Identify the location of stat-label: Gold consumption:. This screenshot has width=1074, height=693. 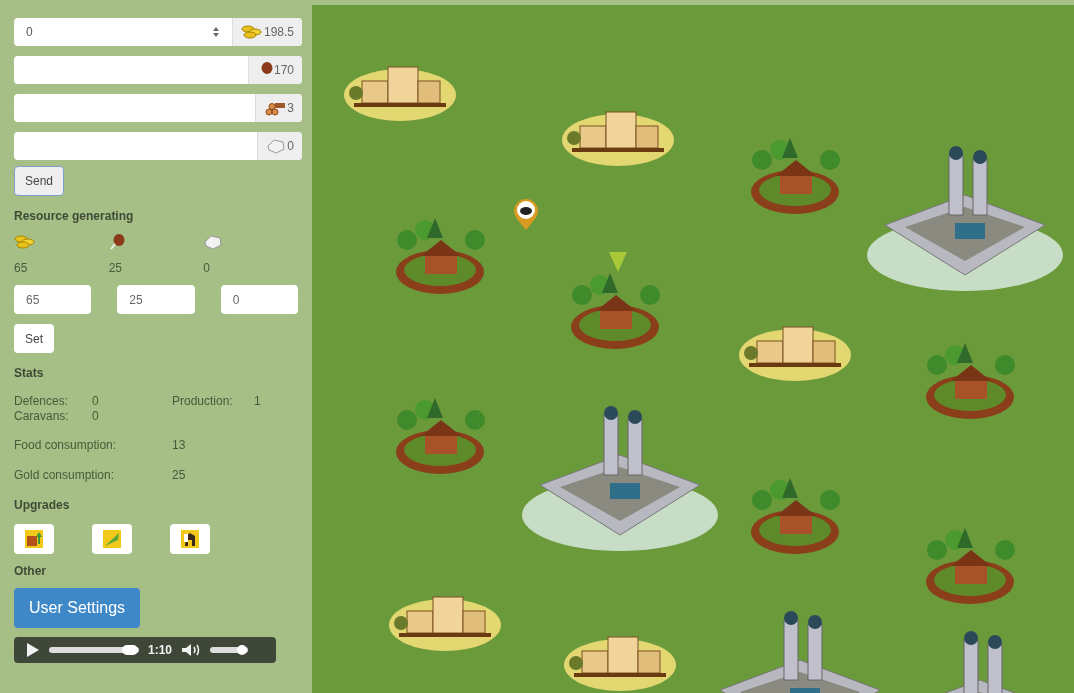
(65, 475).